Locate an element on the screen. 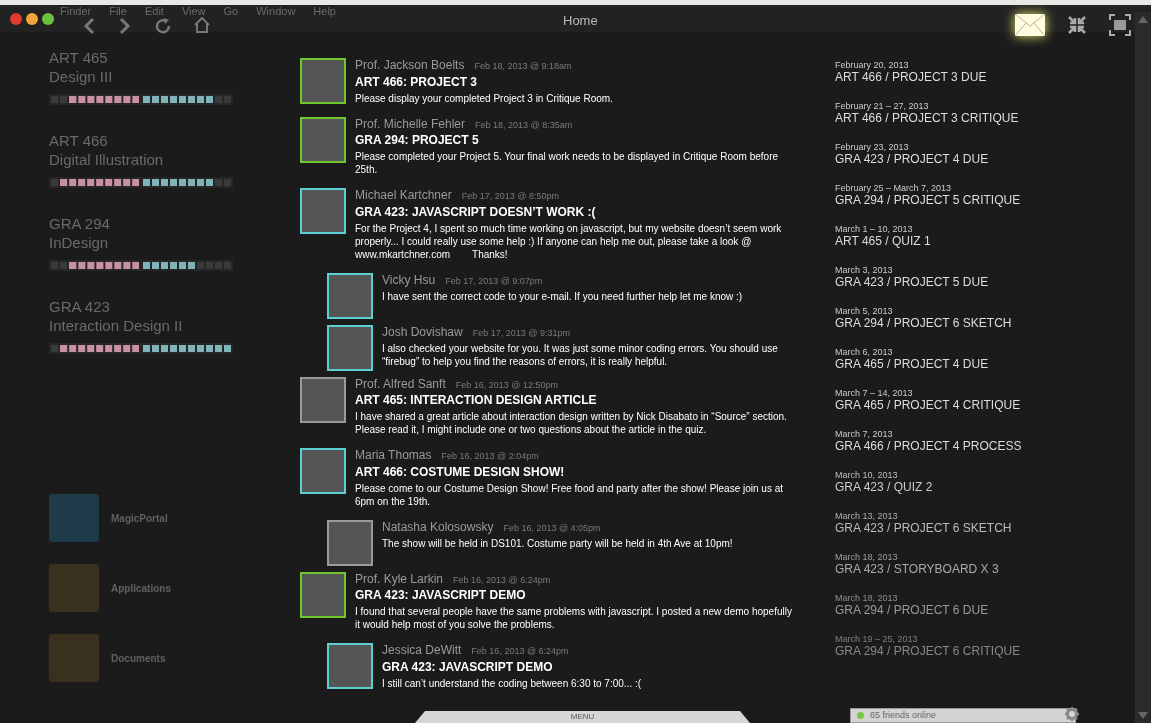  deadline-task: ART 466 / PROJECT 3 CRITIQUE is located at coordinates (927, 118).